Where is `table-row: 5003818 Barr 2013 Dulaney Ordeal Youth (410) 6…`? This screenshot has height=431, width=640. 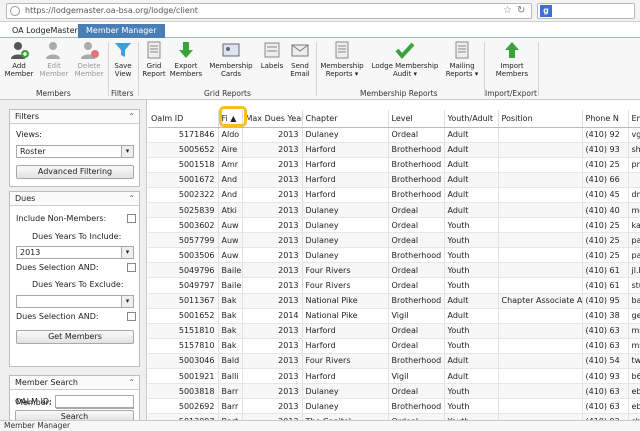 table-row: 5003818 Barr 2013 Dulaney Ordeal Youth (410) 6… is located at coordinates (394, 391).